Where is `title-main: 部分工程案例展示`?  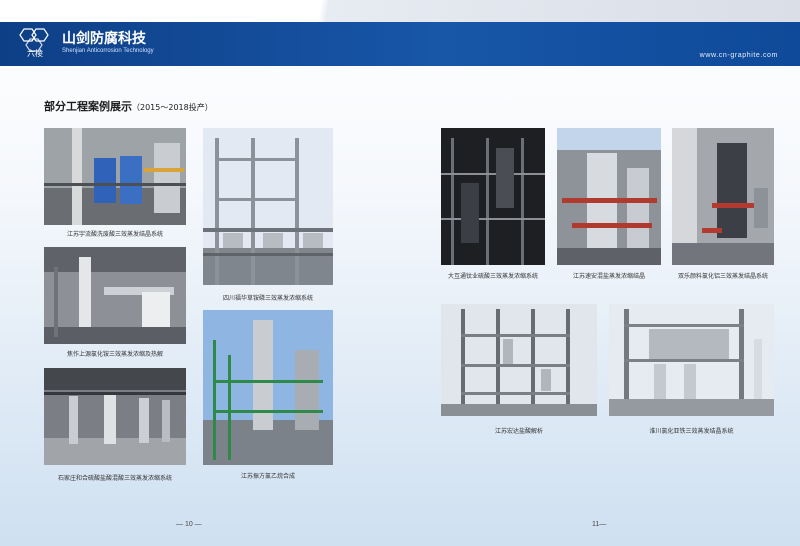 title-main: 部分工程案例展示 is located at coordinates (88, 106).